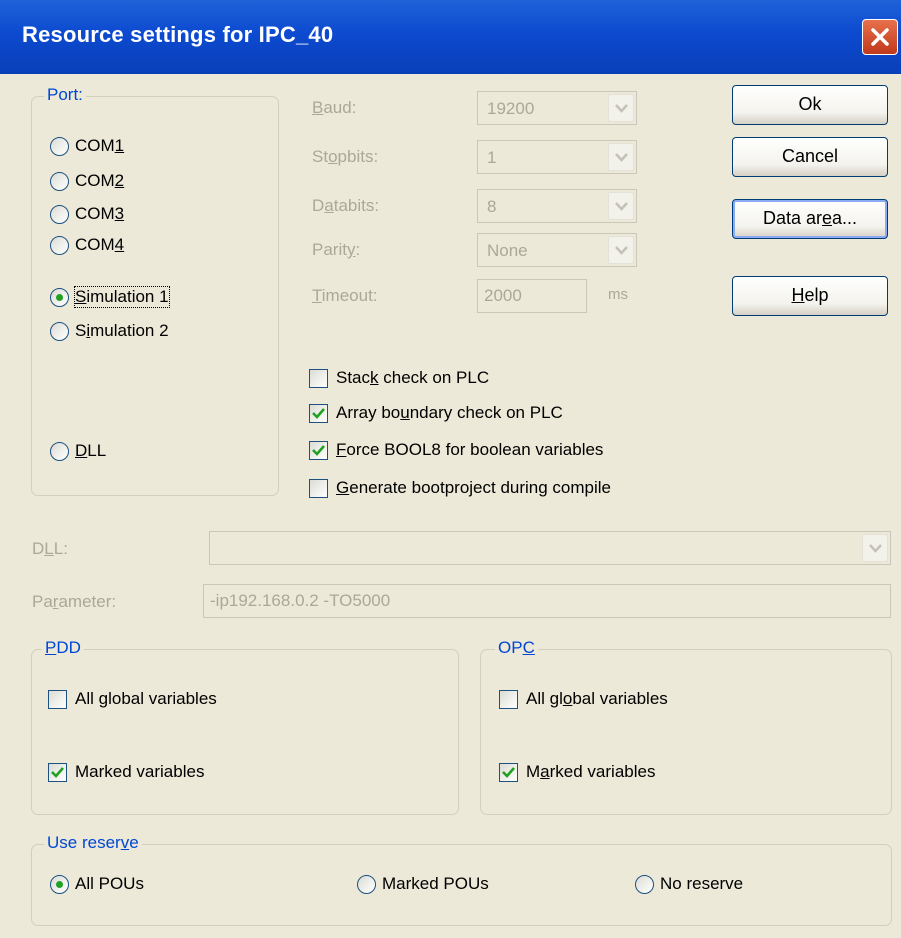  Describe the element at coordinates (366, 884) in the screenshot. I see `radio-marked-pous` at that location.